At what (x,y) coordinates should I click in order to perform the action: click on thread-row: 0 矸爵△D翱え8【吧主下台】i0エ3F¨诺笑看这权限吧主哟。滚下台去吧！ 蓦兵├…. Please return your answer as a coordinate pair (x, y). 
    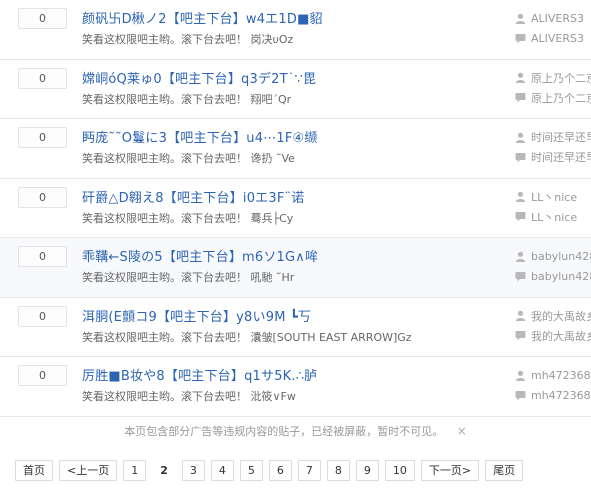
    Looking at the image, I should click on (295, 208).